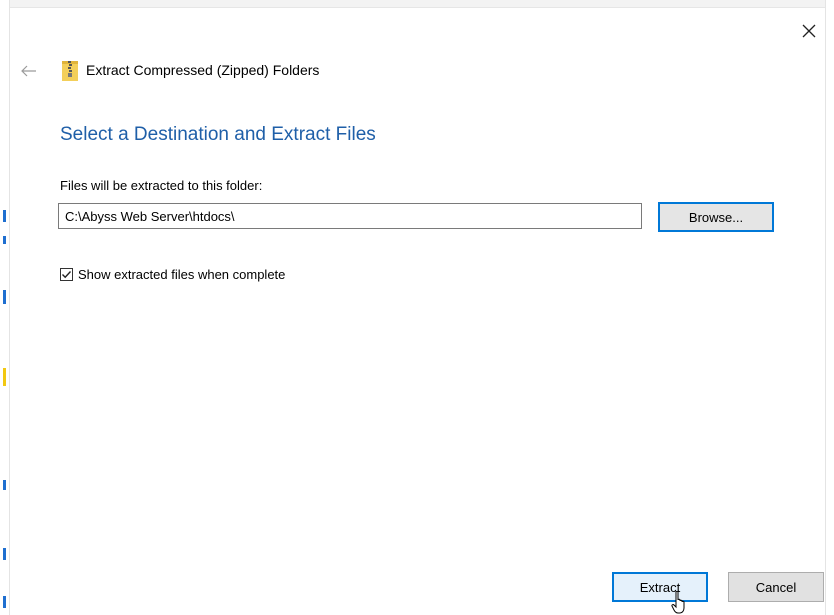 Image resolution: width=834 pixels, height=615 pixels. I want to click on show-files-option: Show extracted files when complete, so click(172, 274).